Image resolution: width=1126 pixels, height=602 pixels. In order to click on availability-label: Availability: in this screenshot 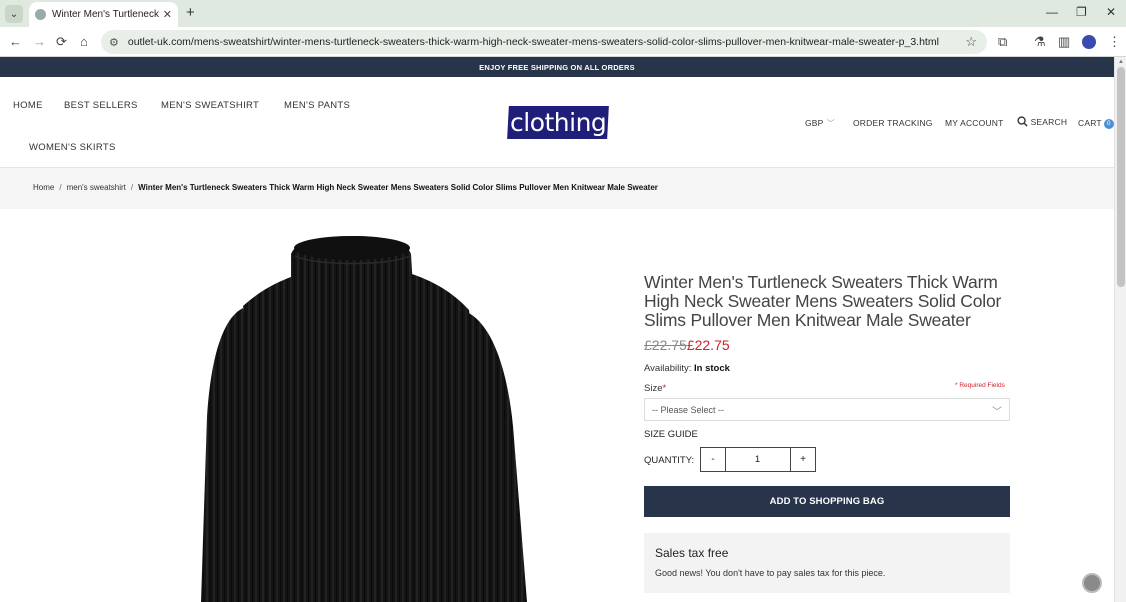, I will do `click(668, 368)`.